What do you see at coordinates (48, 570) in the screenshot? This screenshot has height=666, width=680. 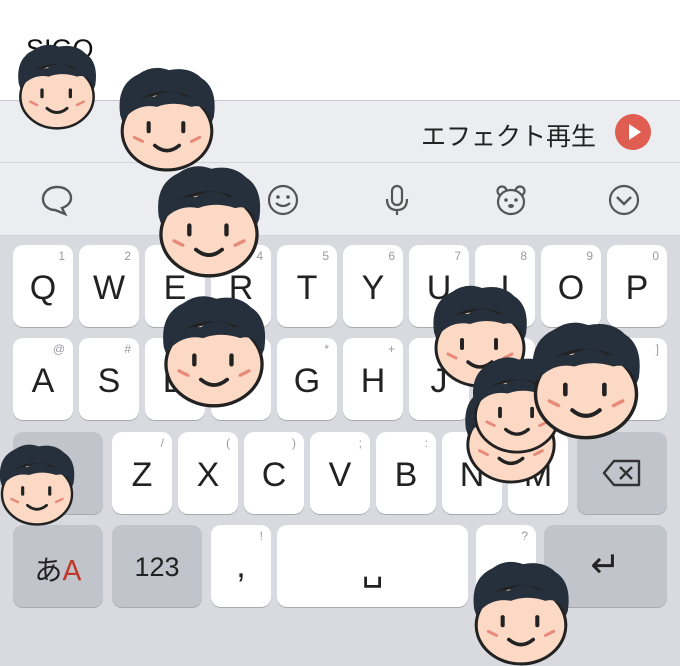 I see `lang-hiragana: あ` at bounding box center [48, 570].